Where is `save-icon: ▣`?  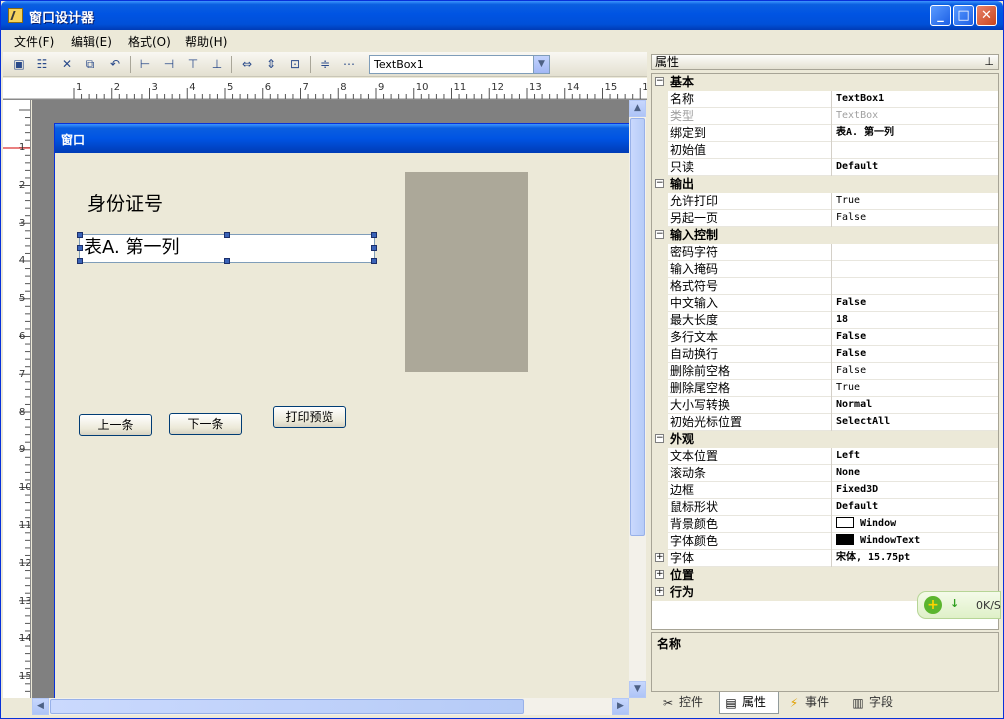 save-icon: ▣ is located at coordinates (19, 64).